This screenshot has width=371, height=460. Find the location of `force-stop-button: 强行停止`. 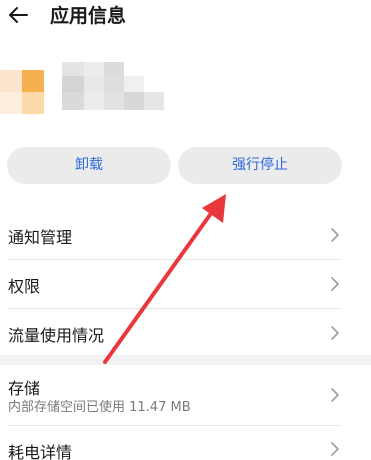

force-stop-button: 强行停止 is located at coordinates (260, 165).